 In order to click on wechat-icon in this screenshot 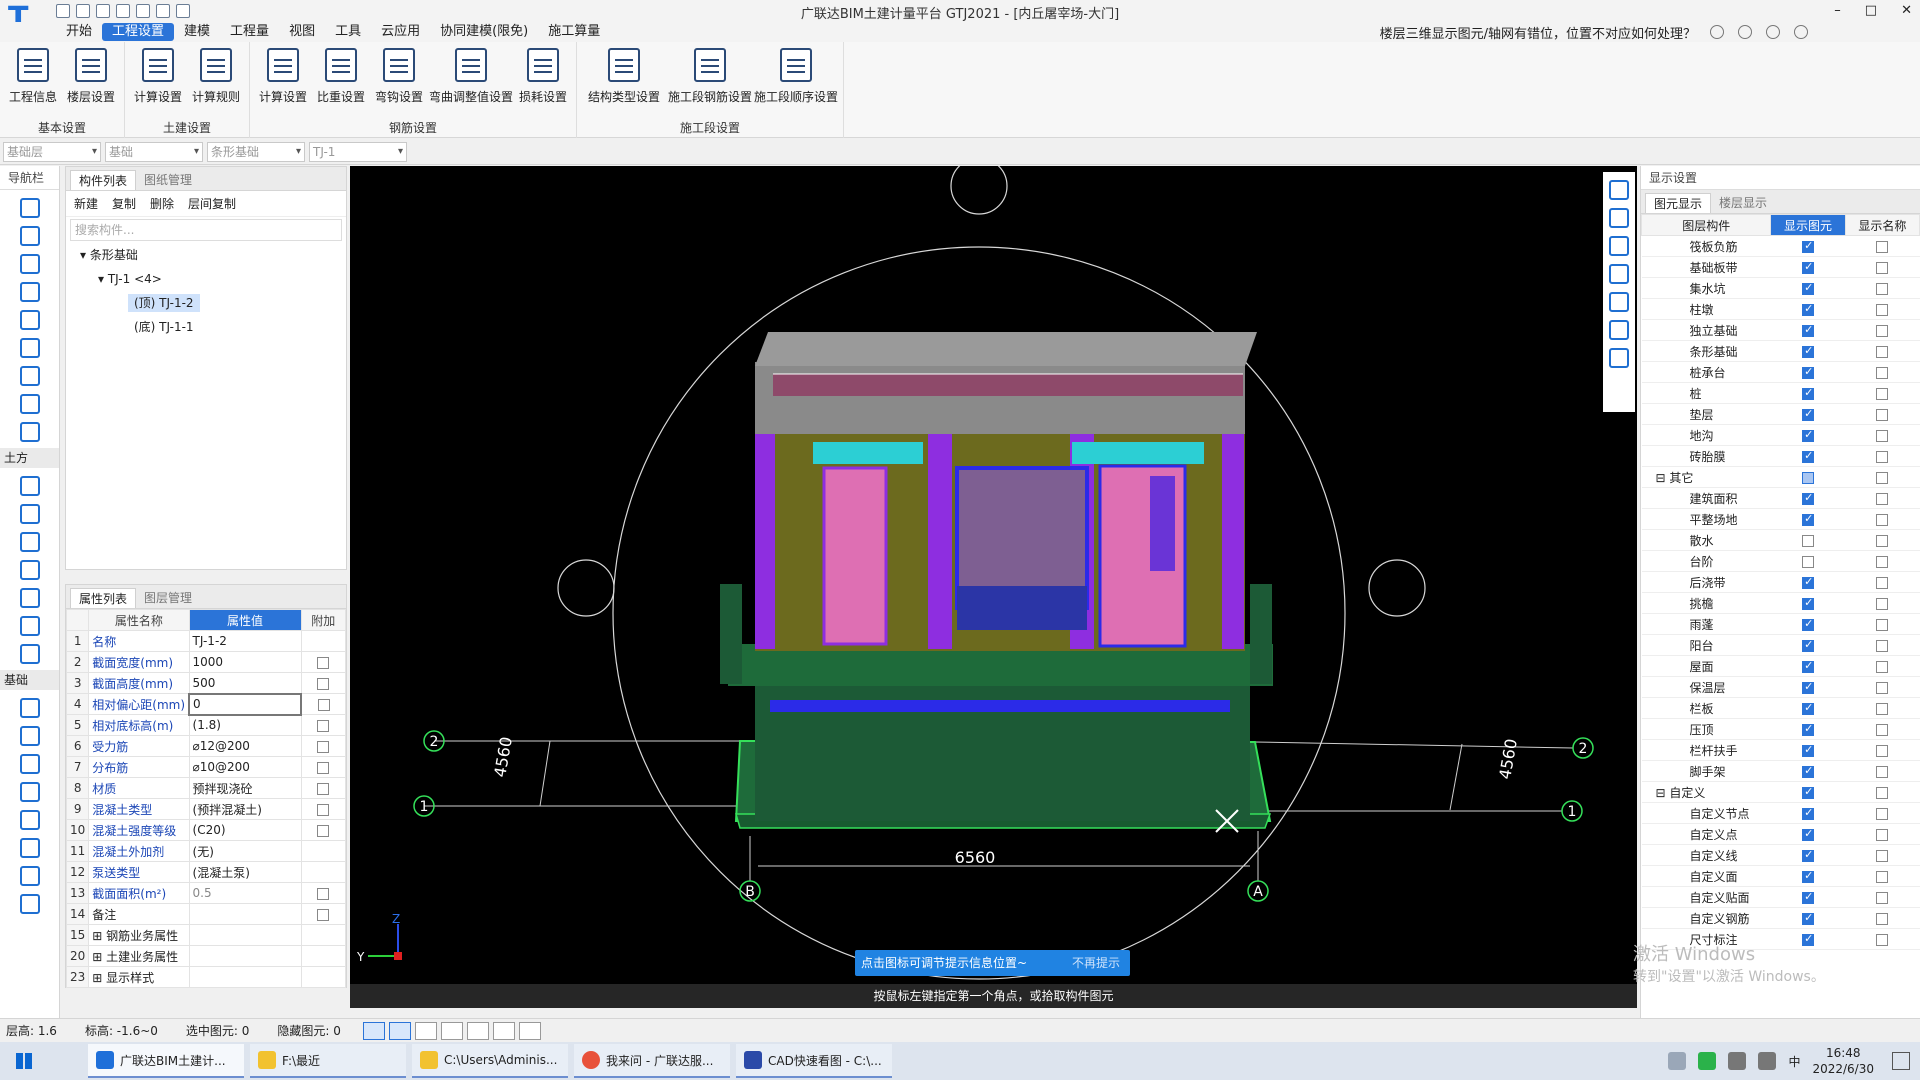, I will do `click(1707, 1061)`.